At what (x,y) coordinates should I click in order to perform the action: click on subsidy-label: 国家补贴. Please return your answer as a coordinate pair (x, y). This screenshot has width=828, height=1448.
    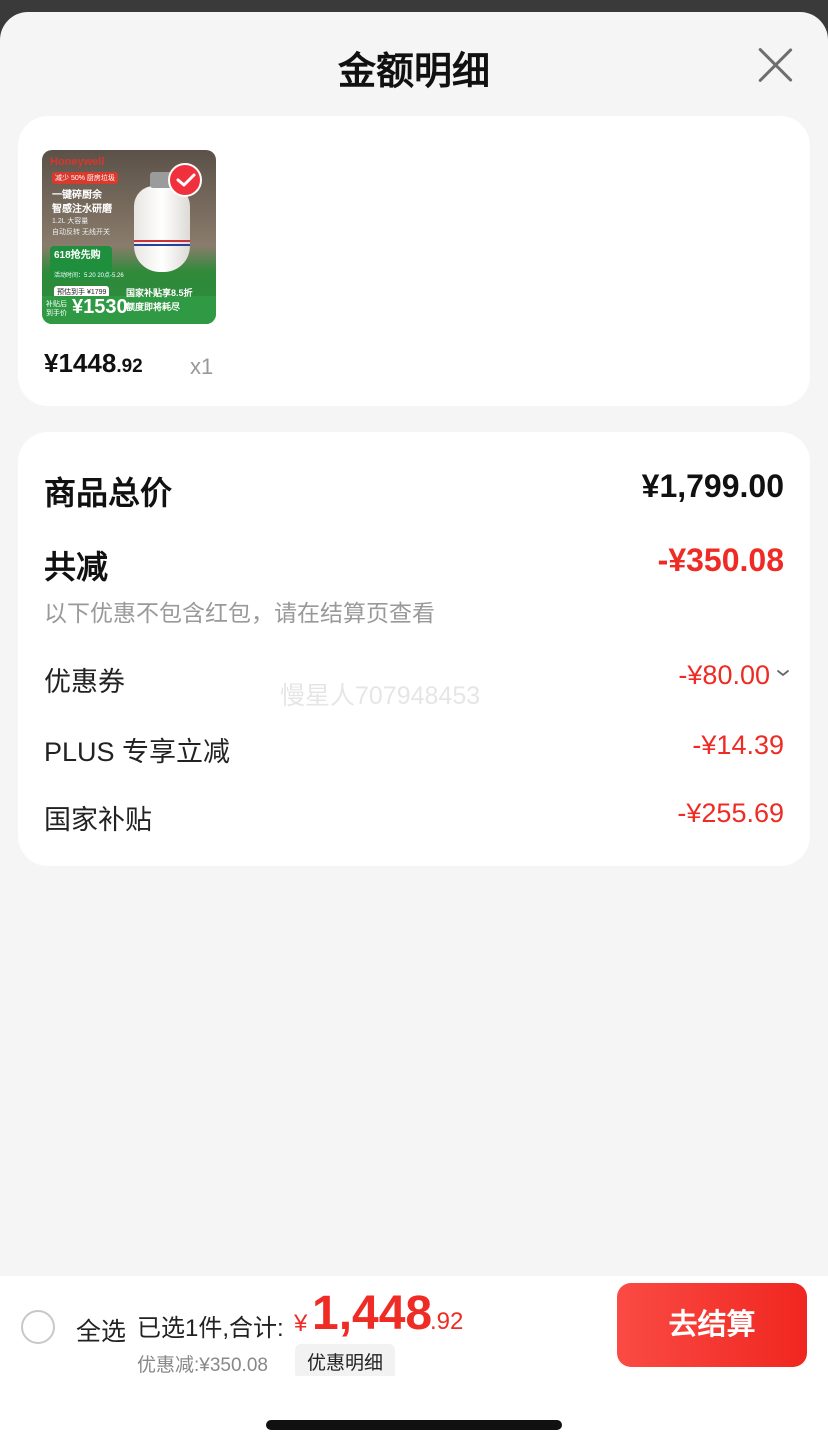
    Looking at the image, I should click on (98, 820).